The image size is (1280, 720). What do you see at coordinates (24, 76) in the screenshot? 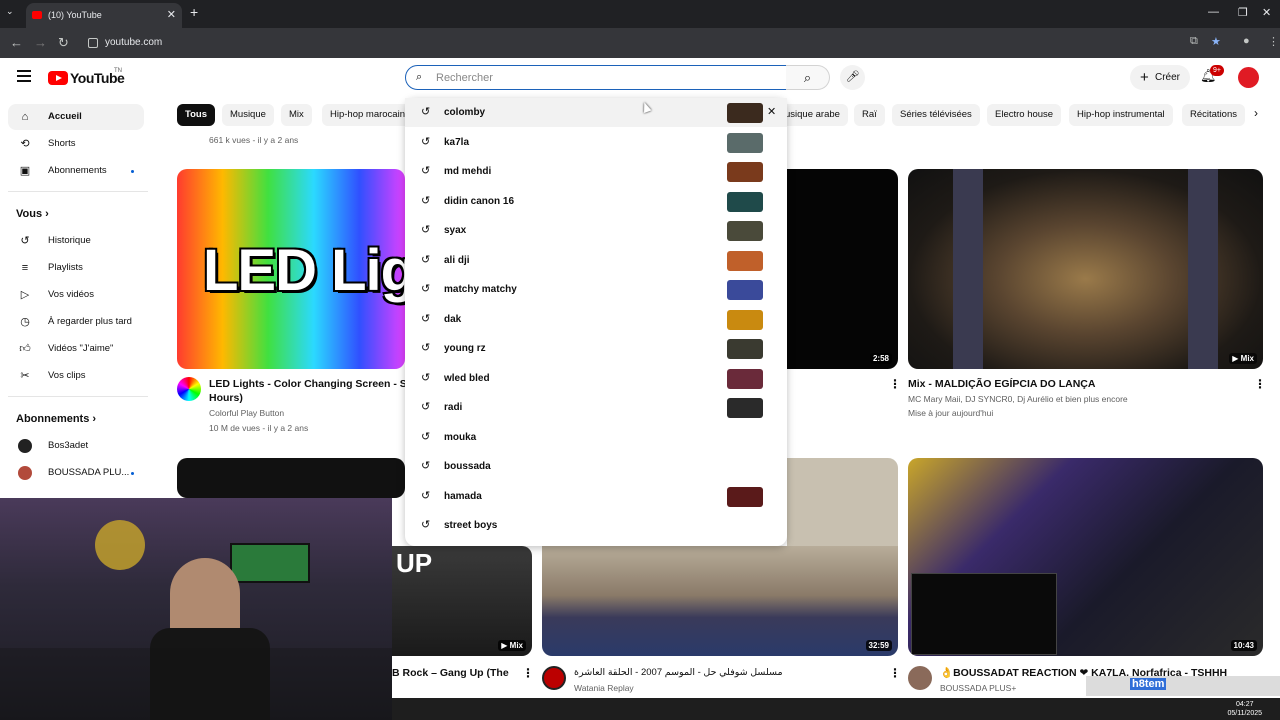
I see `menu-icon` at bounding box center [24, 76].